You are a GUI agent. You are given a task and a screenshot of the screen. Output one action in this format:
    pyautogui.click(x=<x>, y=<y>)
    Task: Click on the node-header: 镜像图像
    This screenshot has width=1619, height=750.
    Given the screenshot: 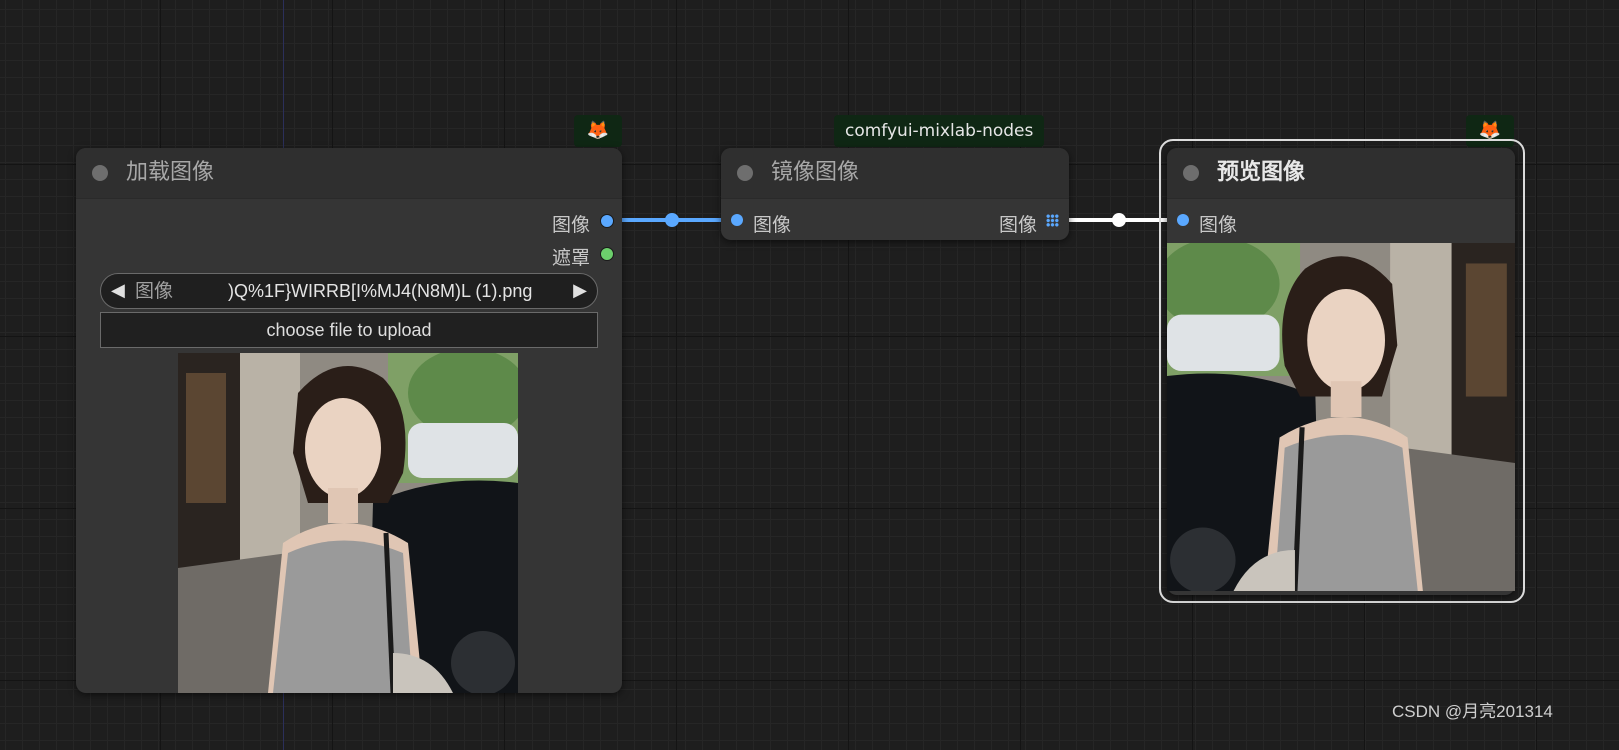 What is the action you would take?
    pyautogui.click(x=895, y=173)
    